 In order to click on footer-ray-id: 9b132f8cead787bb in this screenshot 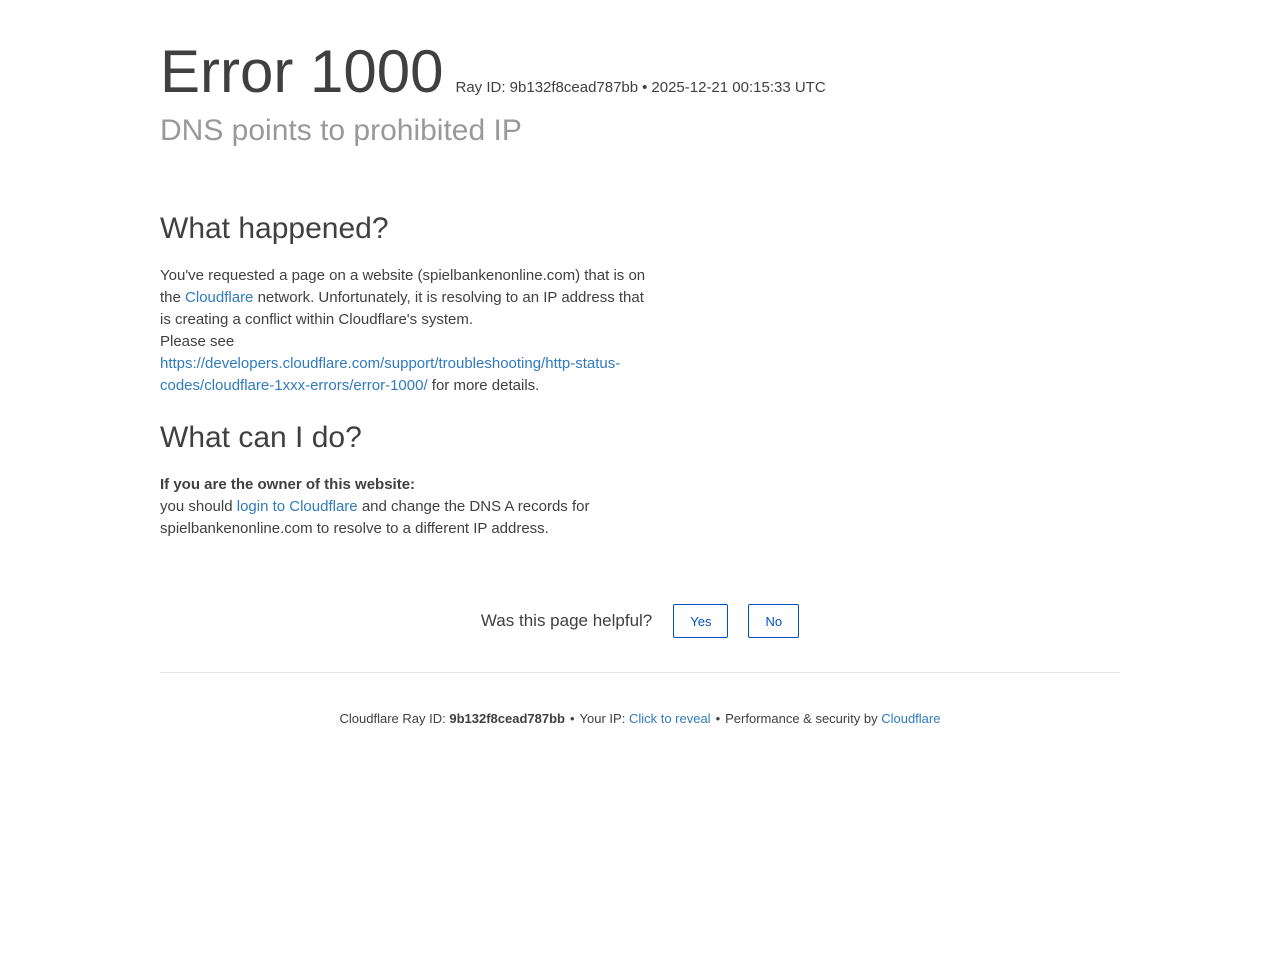, I will do `click(507, 718)`.